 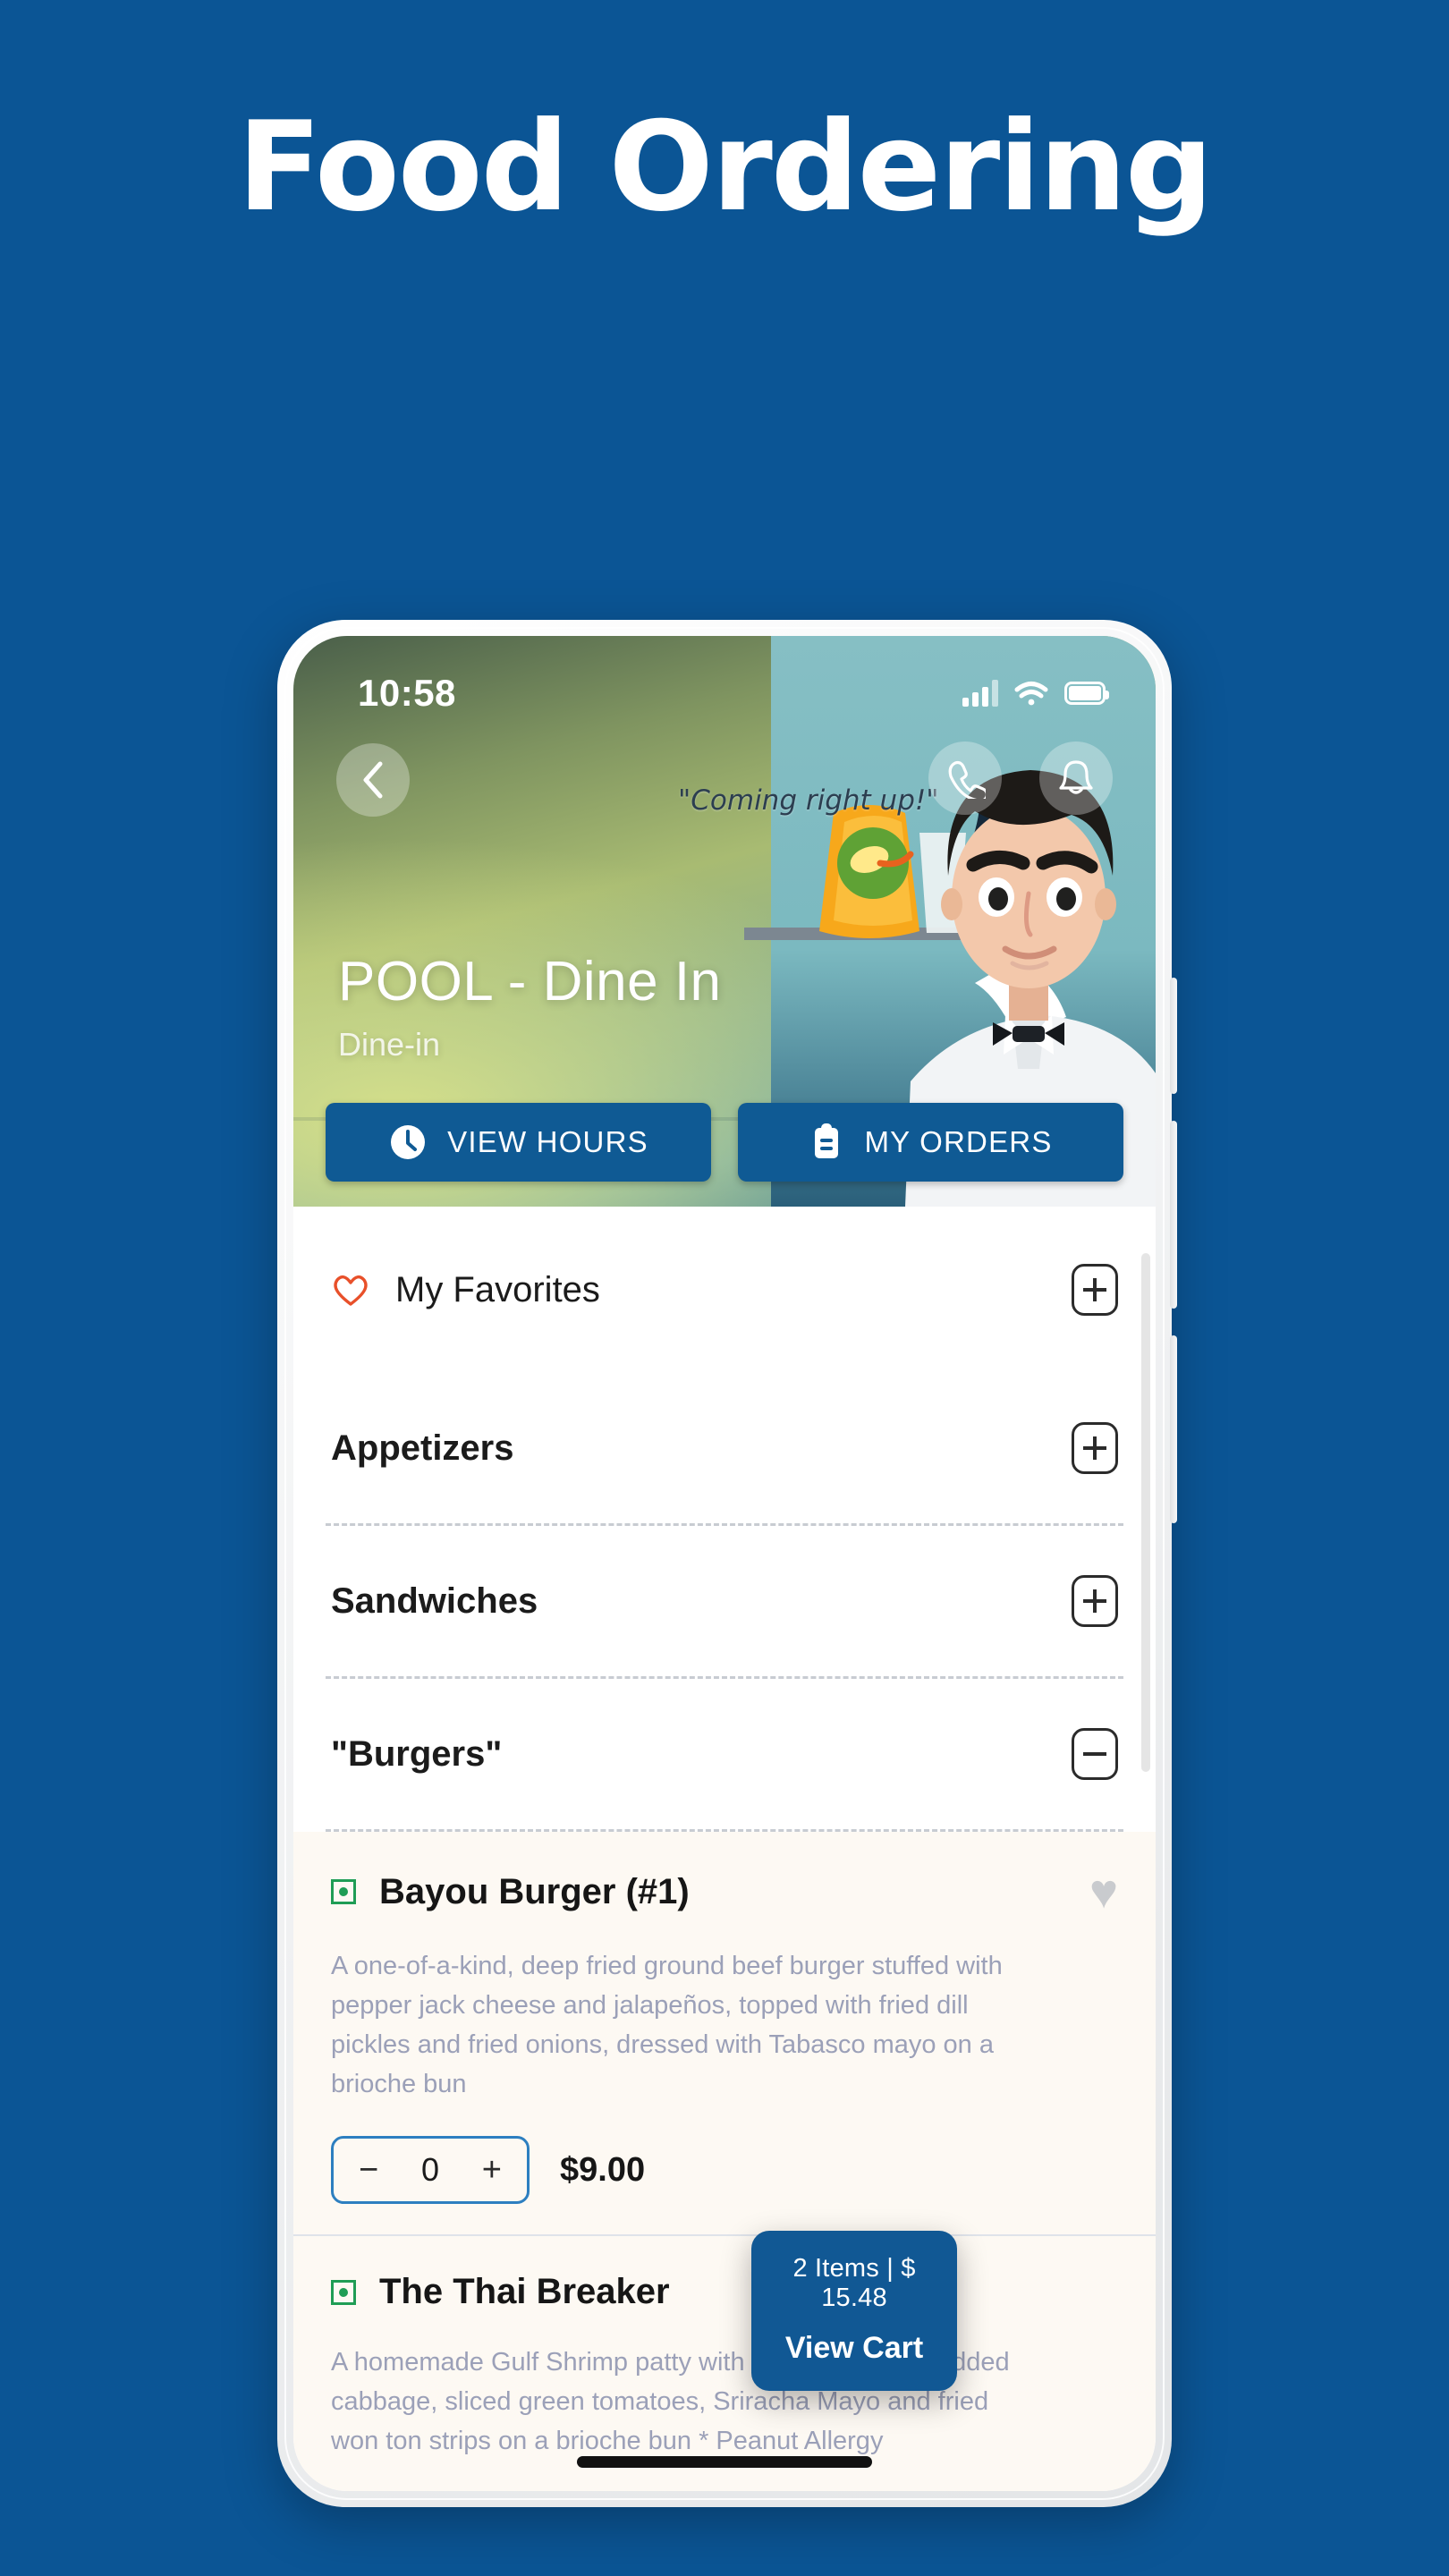 I want to click on speech-bubble-text: "Coming right up!", so click(x=808, y=800).